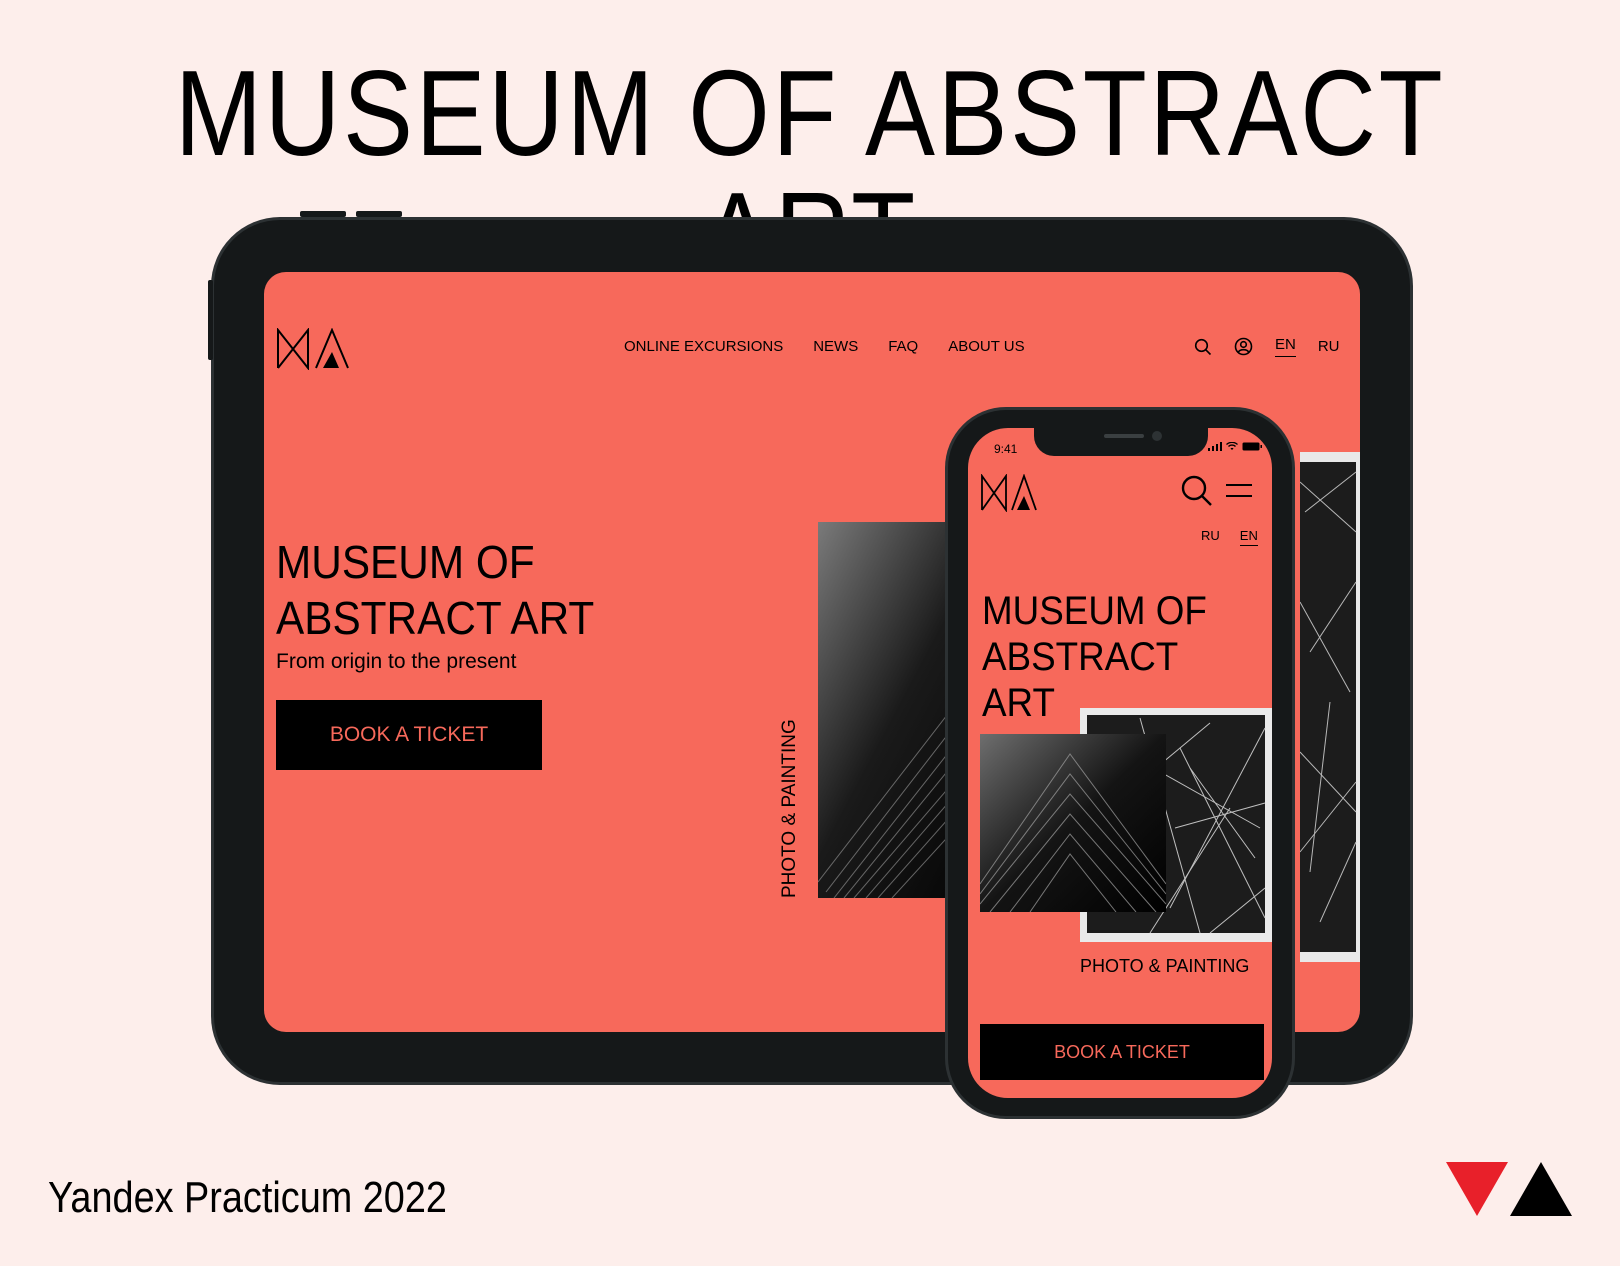  What do you see at coordinates (1509, 1189) in the screenshot?
I see `yandex-practicum-logo` at bounding box center [1509, 1189].